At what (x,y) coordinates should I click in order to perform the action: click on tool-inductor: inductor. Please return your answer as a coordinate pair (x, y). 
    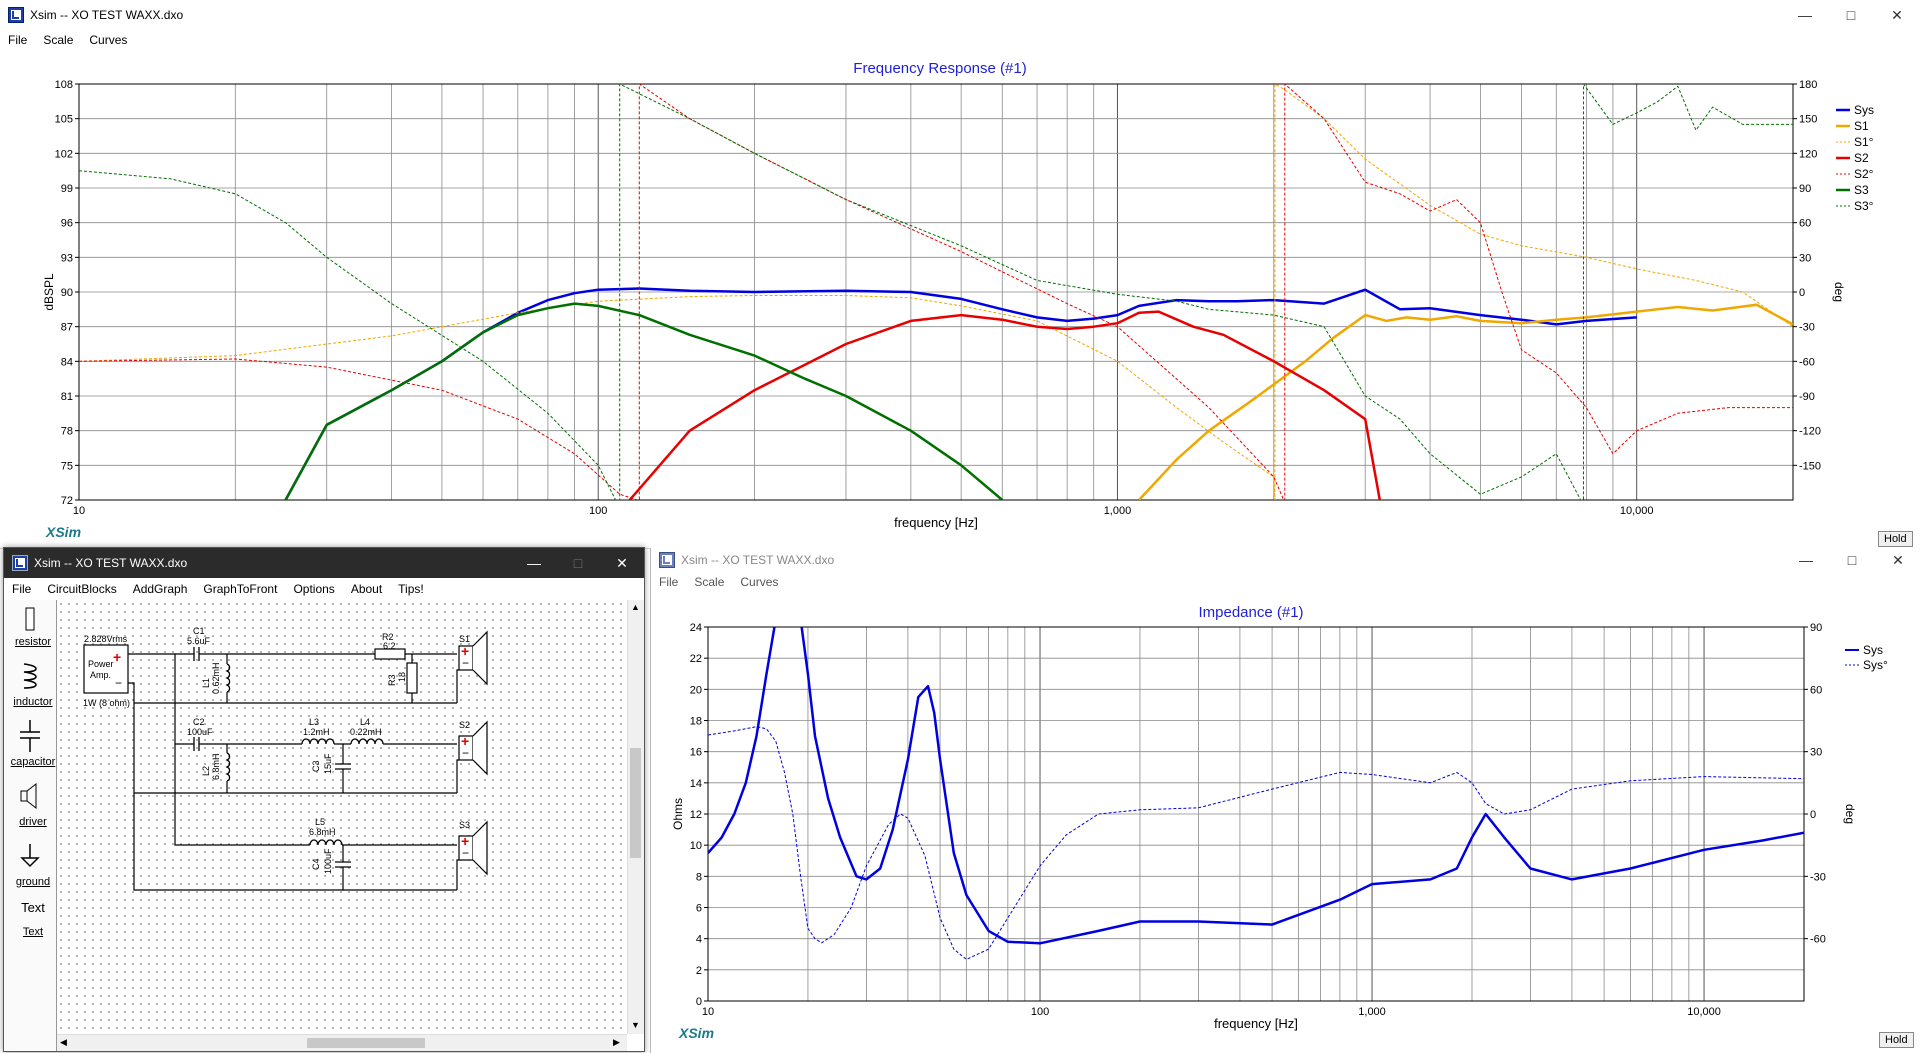
    Looking at the image, I should click on (33, 702).